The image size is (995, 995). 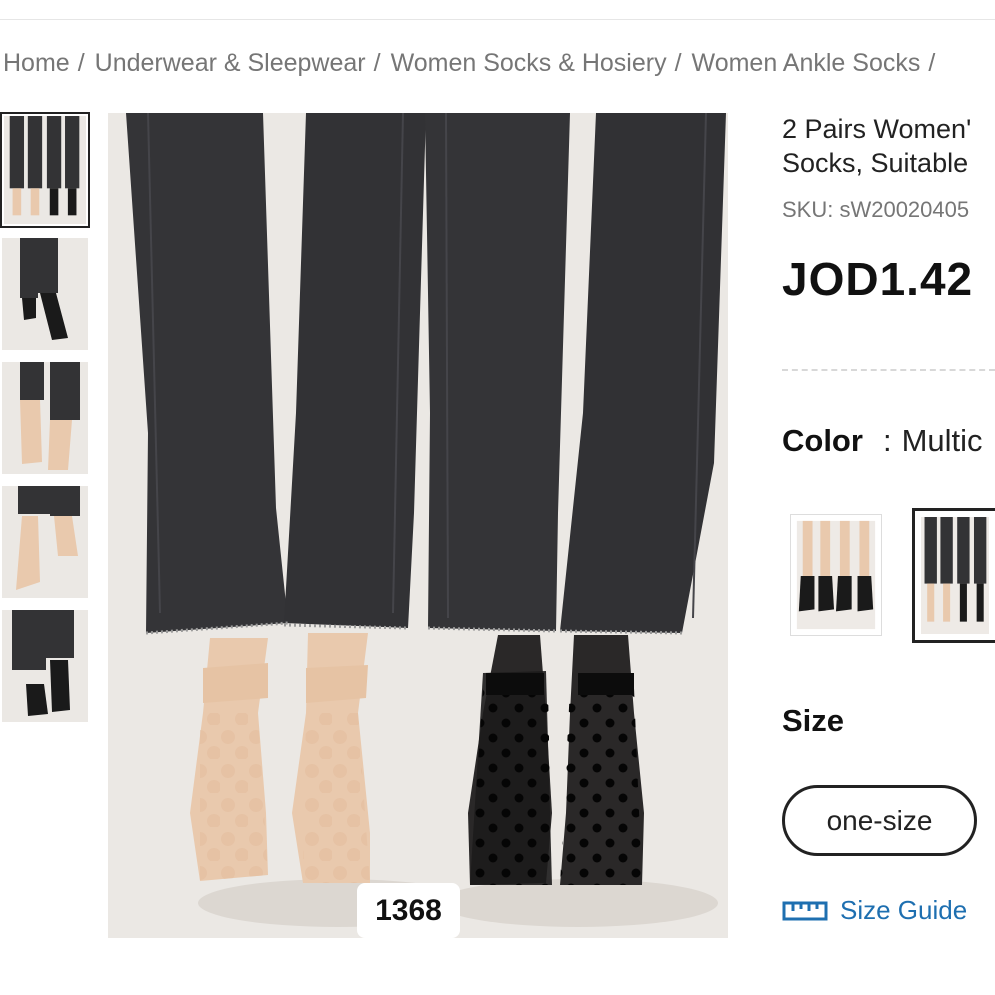 I want to click on product-title-line-2: Socks, Suitable, so click(x=875, y=163).